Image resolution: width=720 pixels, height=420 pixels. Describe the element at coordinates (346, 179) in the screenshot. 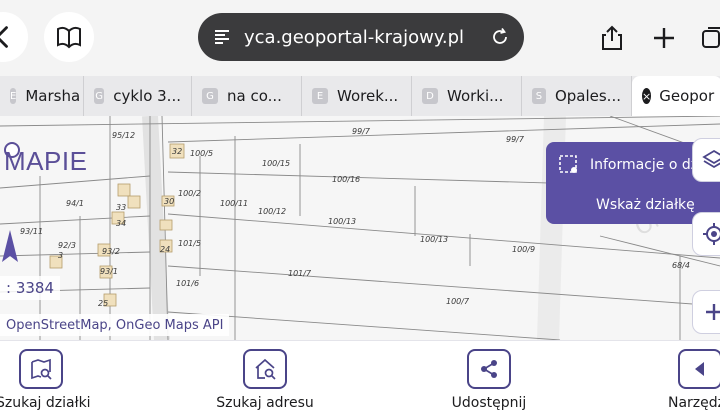

I see `parcel-label: 100/16` at that location.